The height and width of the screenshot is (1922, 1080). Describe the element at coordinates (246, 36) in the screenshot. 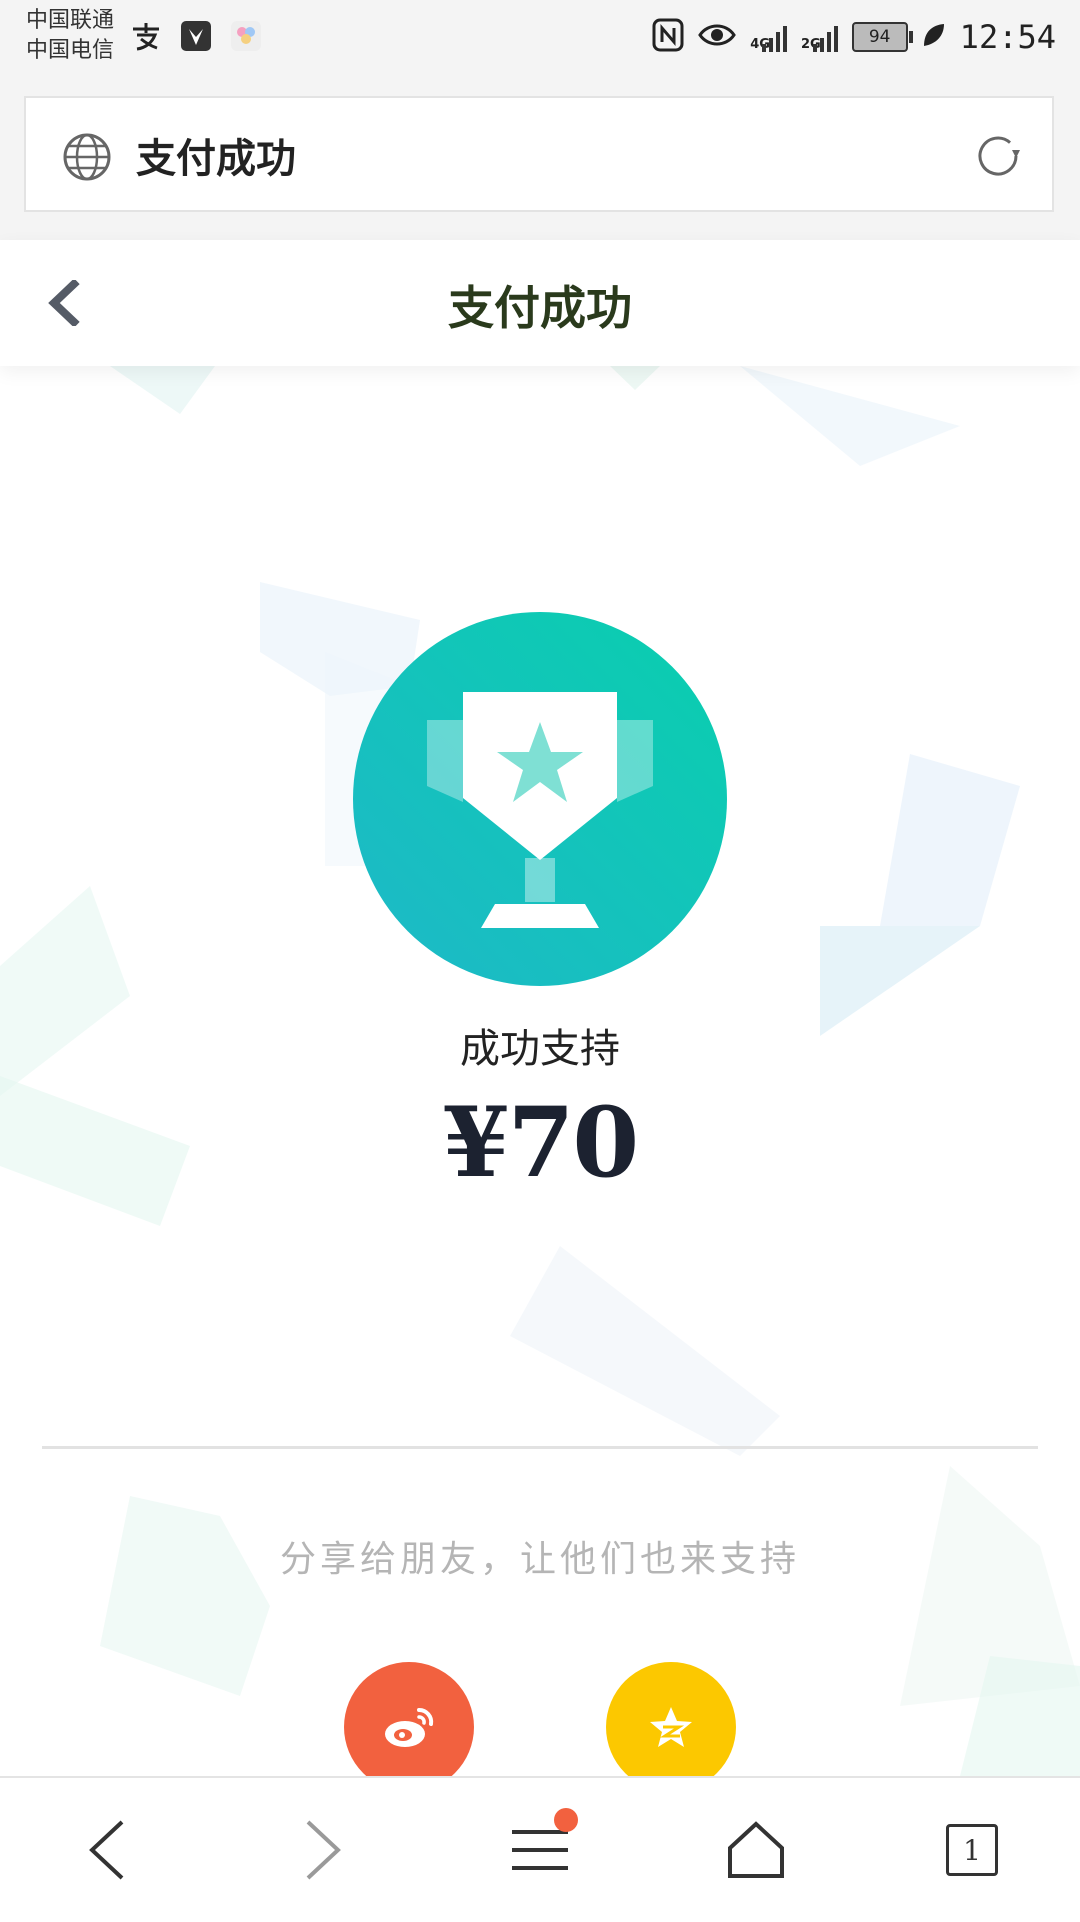

I see `gallery-icon` at that location.